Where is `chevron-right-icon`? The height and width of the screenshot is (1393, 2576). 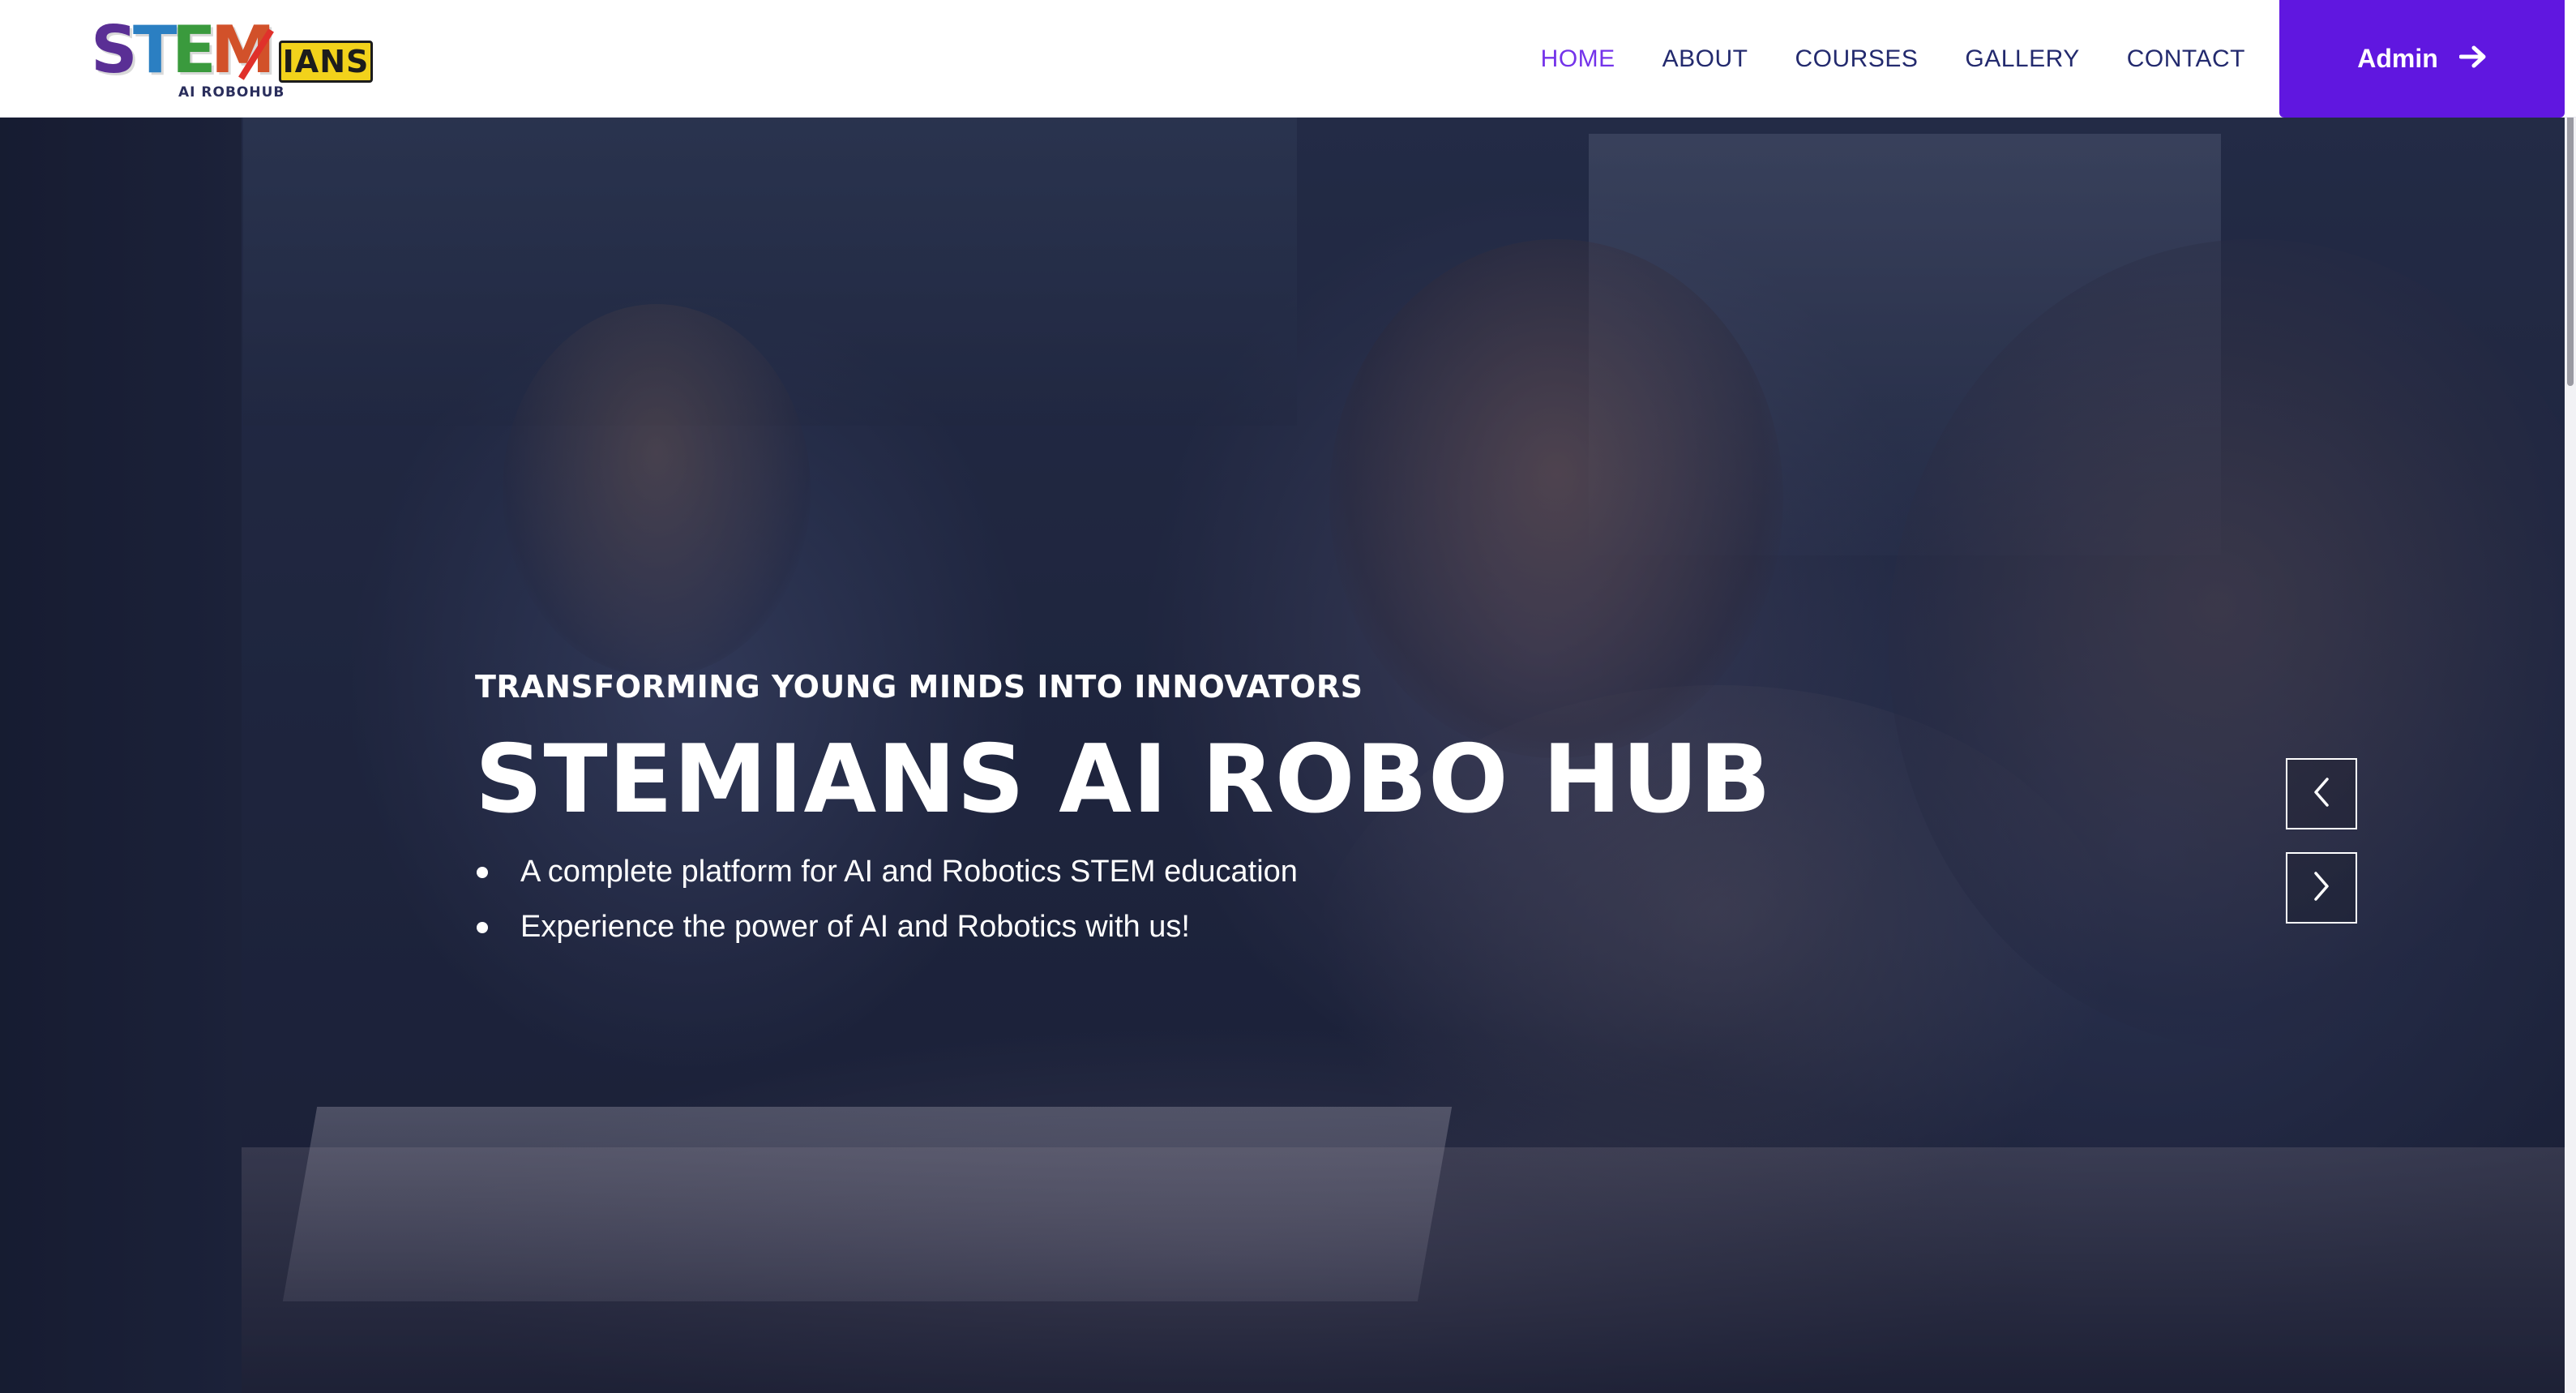 chevron-right-icon is located at coordinates (2321, 889).